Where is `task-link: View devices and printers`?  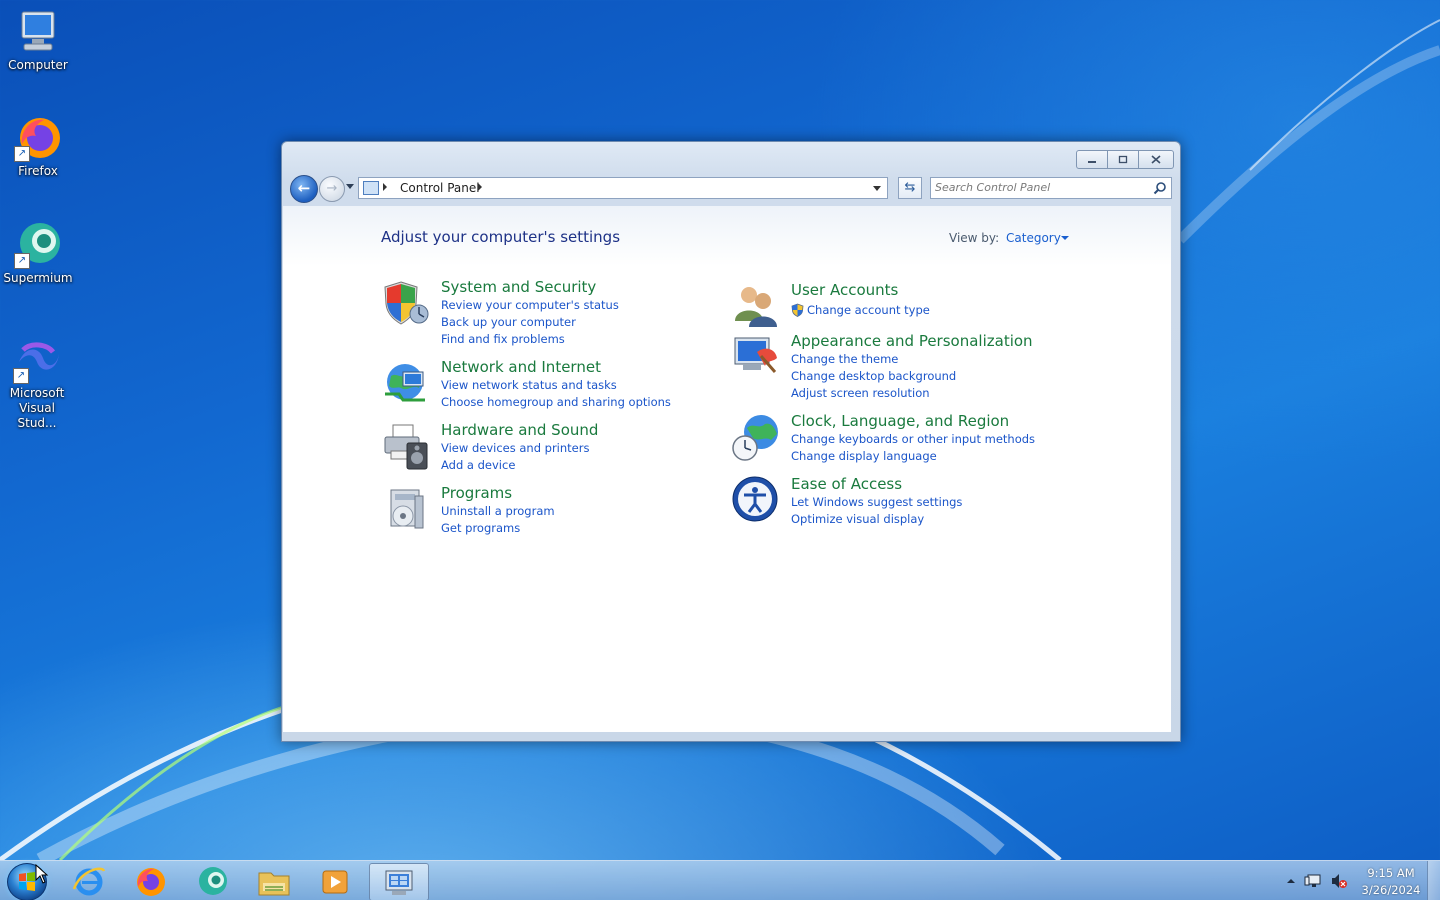 task-link: View devices and printers is located at coordinates (515, 448).